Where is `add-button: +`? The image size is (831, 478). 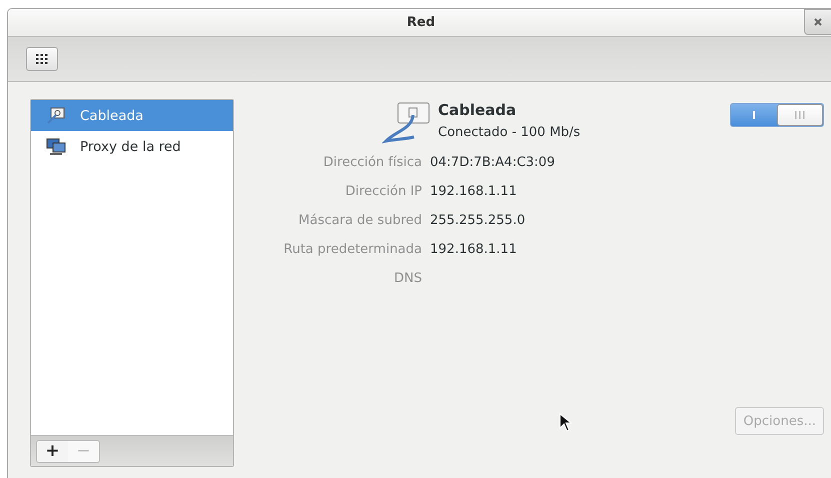
add-button: + is located at coordinates (52, 451).